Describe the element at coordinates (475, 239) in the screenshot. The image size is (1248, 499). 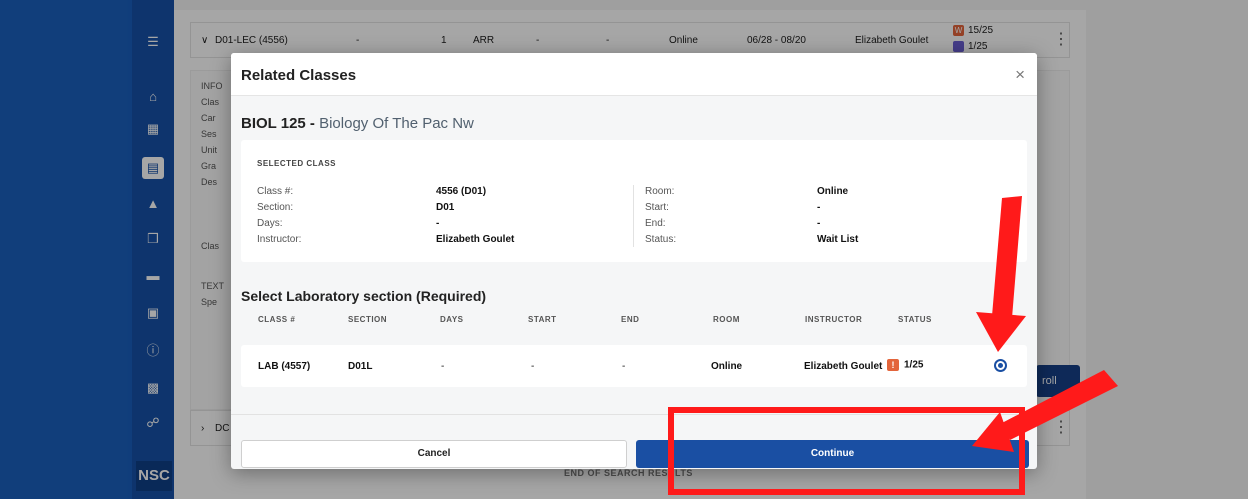
I see `instructor-value: Elizabeth Goulet` at that location.